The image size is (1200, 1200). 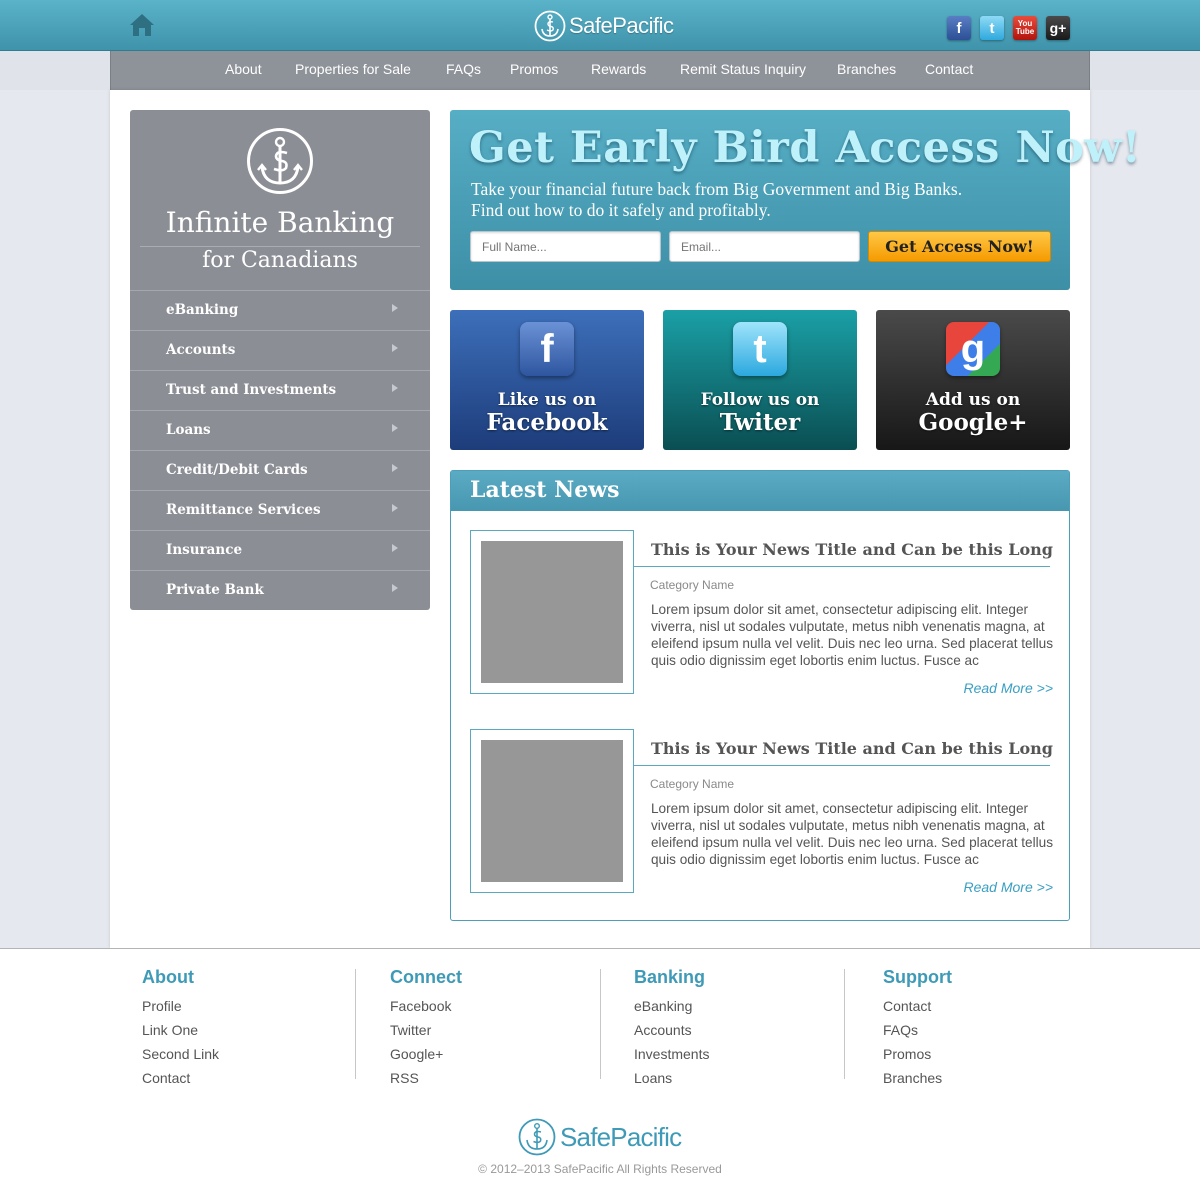 I want to click on footer-link: Google+, so click(x=426, y=1054).